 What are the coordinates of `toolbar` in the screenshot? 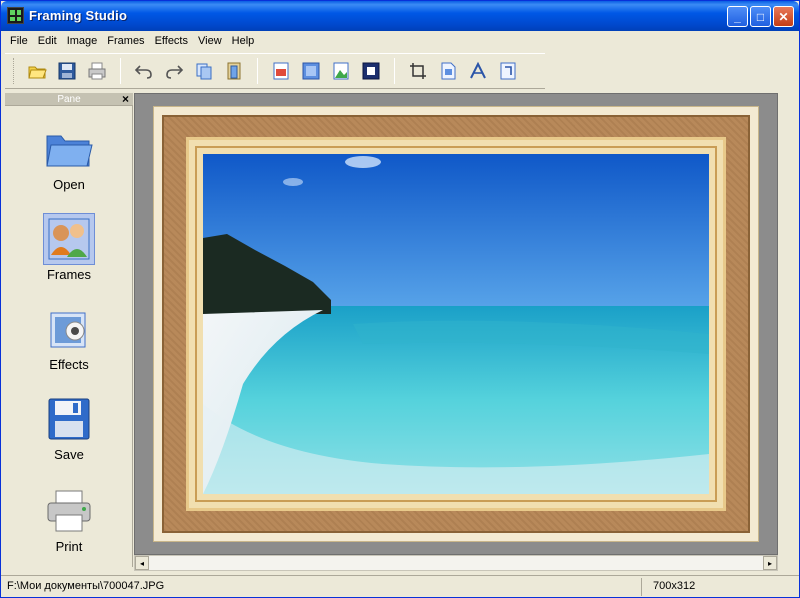 It's located at (275, 71).